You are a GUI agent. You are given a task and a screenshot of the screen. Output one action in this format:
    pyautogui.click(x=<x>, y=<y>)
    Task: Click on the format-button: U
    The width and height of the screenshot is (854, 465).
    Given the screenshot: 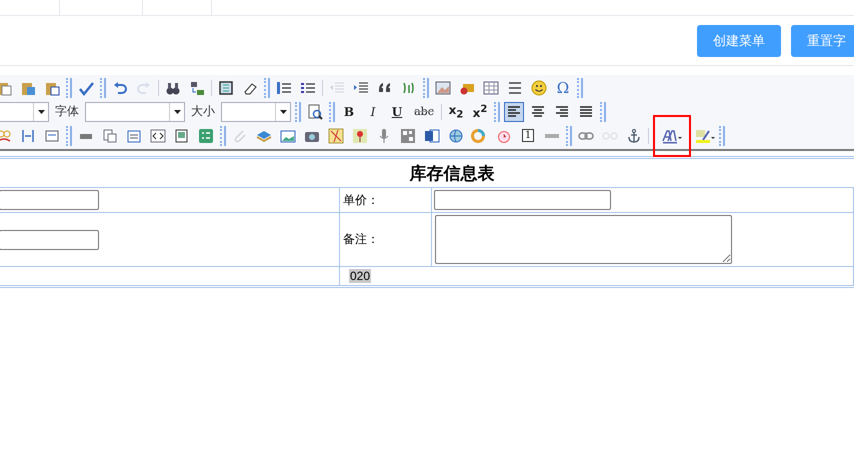 What is the action you would take?
    pyautogui.click(x=397, y=112)
    